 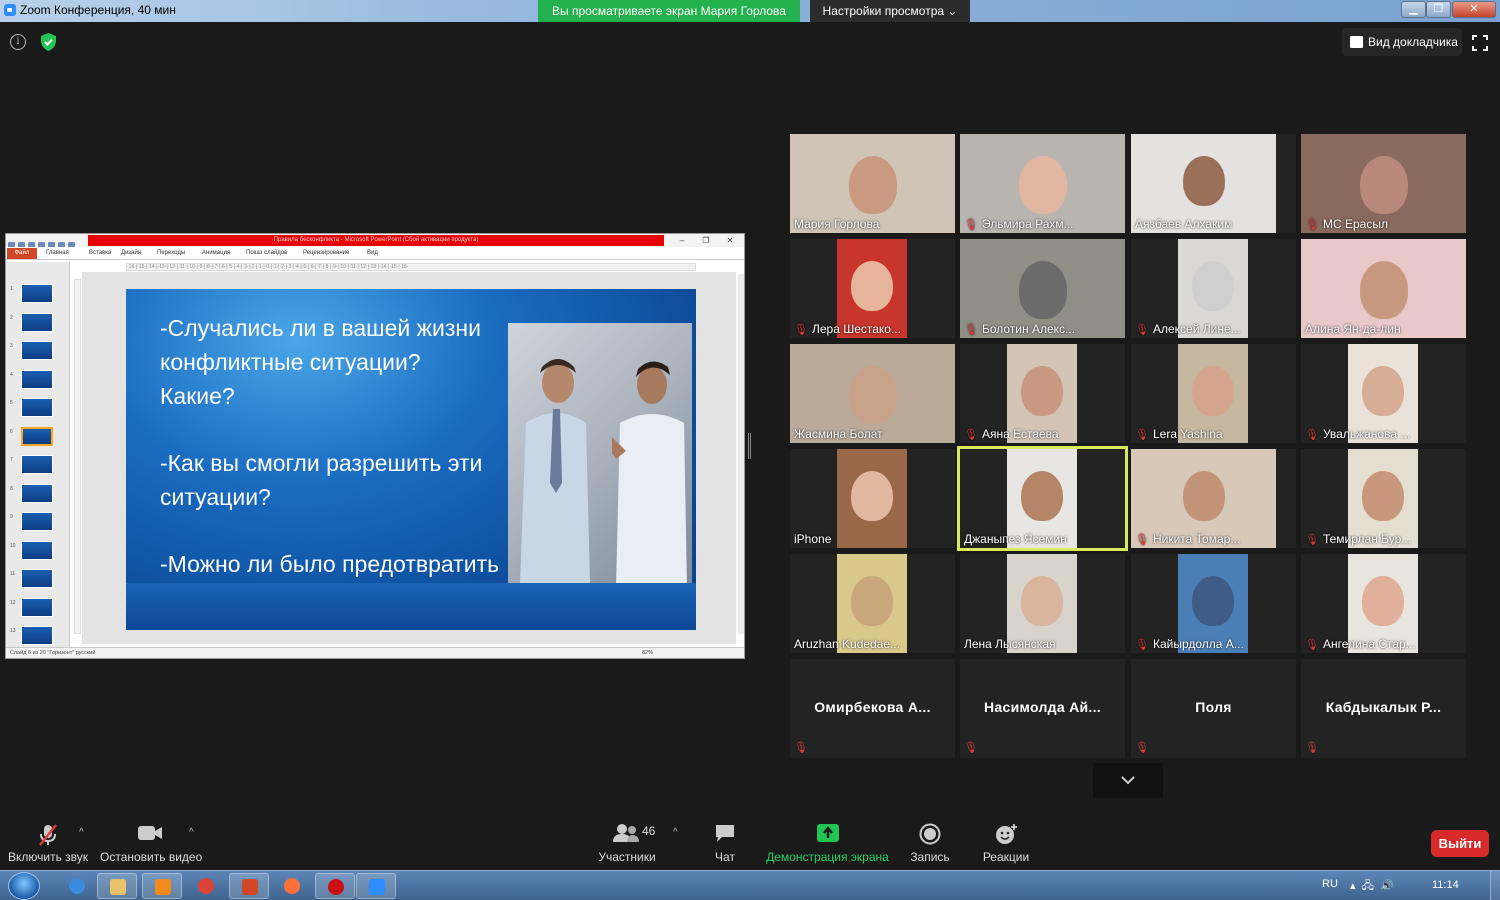 What do you see at coordinates (81, 832) in the screenshot?
I see `audio-options-caret: ^` at bounding box center [81, 832].